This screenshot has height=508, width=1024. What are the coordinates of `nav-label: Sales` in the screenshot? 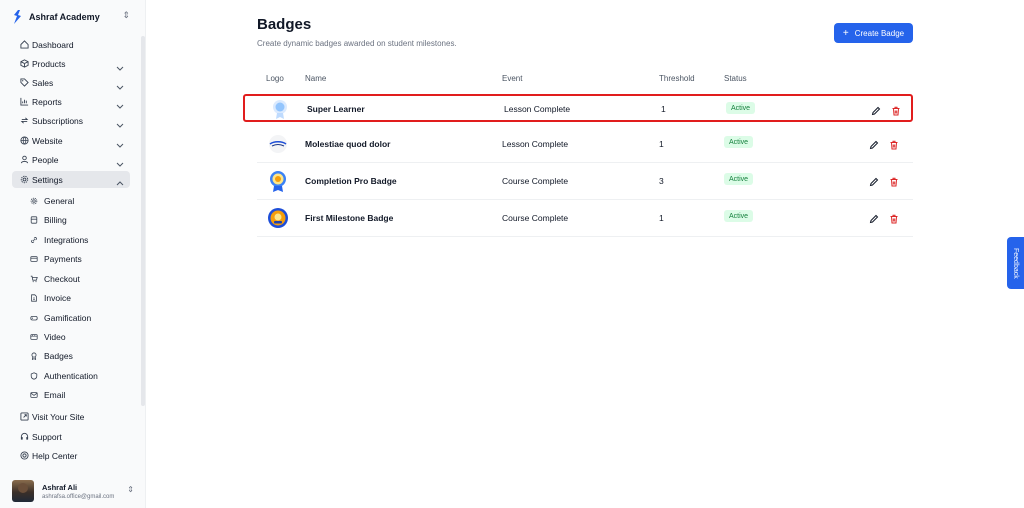 It's located at (43, 82).